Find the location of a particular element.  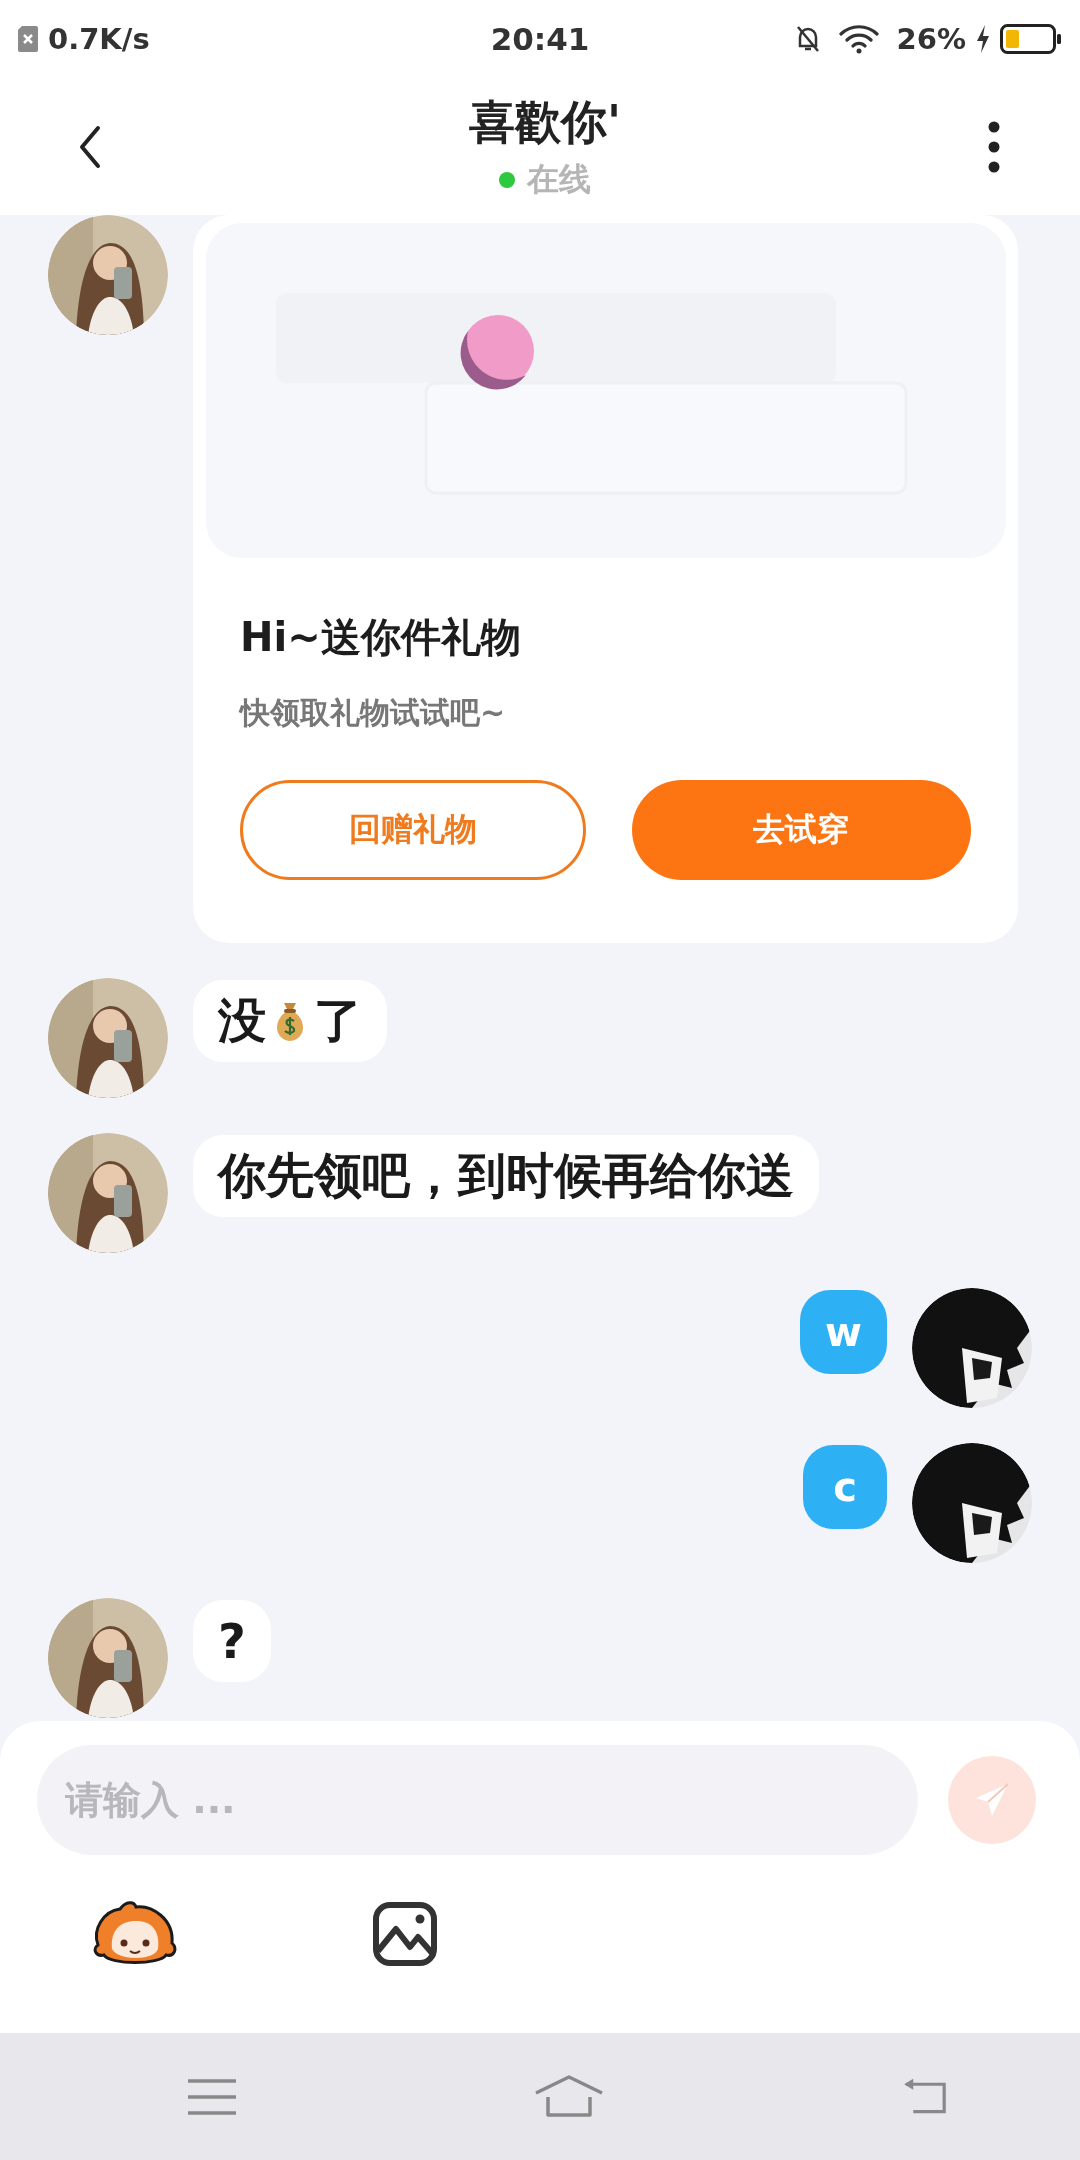

return-gift-button: 回赠礼物 is located at coordinates (413, 830).